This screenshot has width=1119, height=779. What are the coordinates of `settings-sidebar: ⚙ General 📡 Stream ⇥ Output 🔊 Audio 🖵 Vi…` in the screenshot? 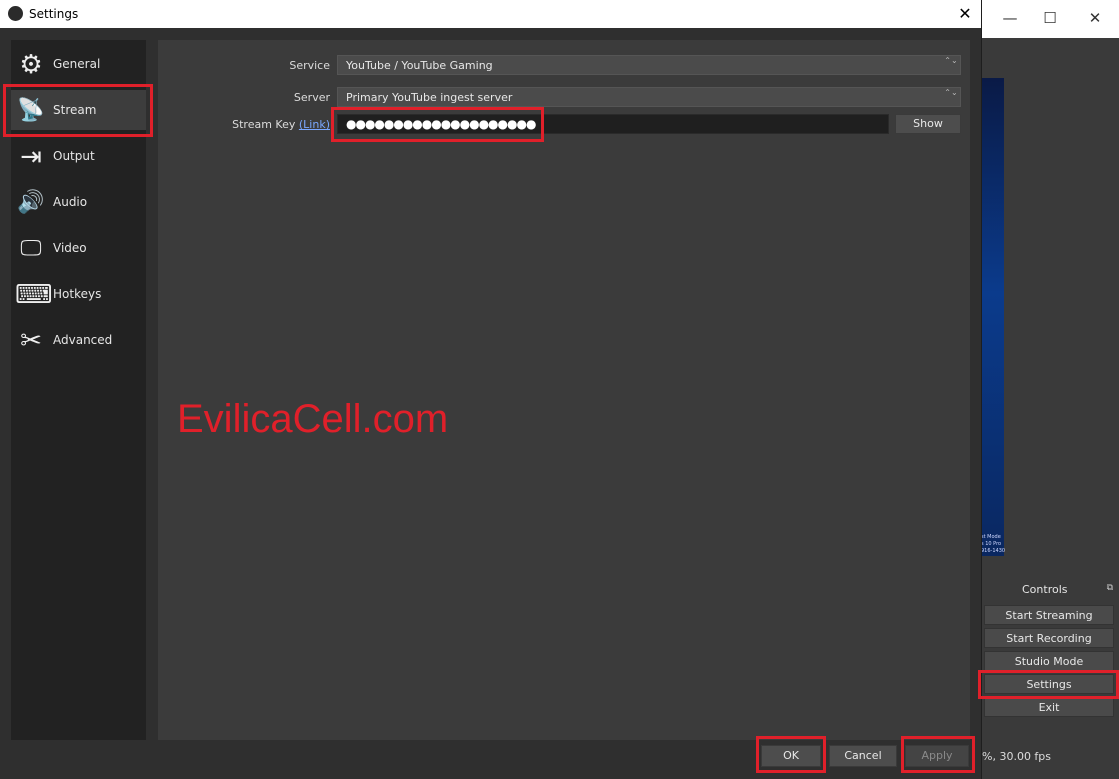 It's located at (78, 390).